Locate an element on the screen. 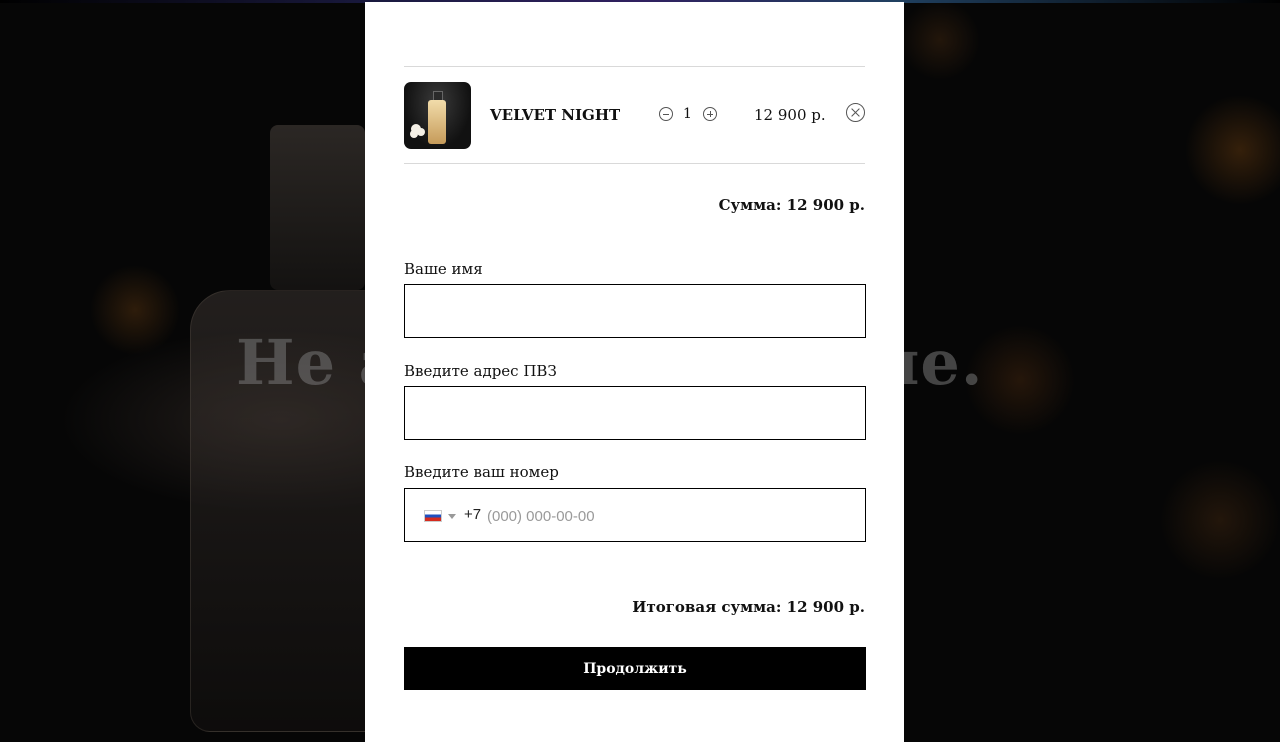 This screenshot has height=742, width=1280. phone-field: +7 is located at coordinates (635, 515).